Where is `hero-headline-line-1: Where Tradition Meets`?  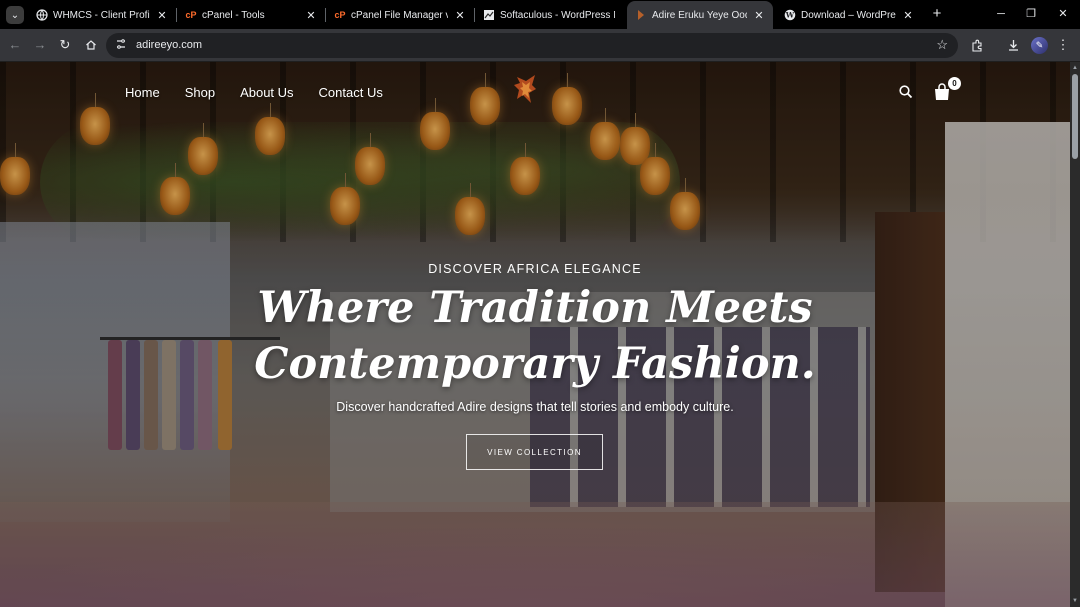
hero-headline-line-1: Where Tradition Meets is located at coordinates (535, 308).